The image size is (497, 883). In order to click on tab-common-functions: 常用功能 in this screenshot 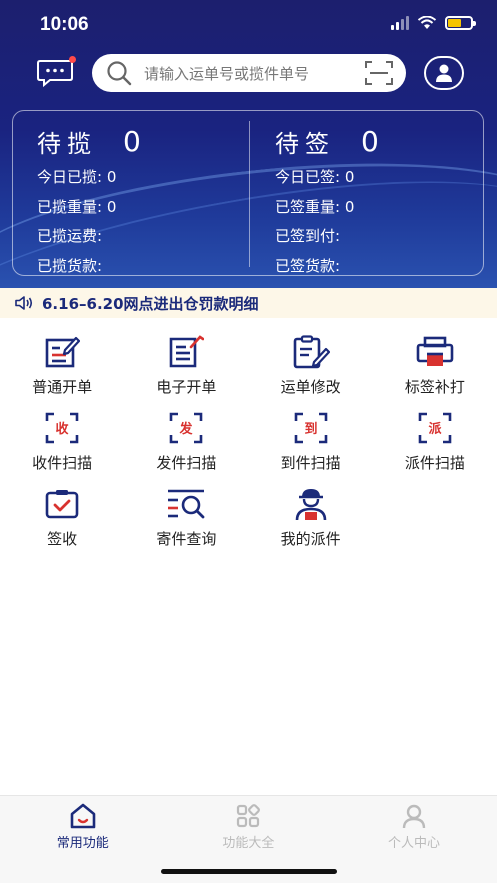, I will do `click(83, 839)`.